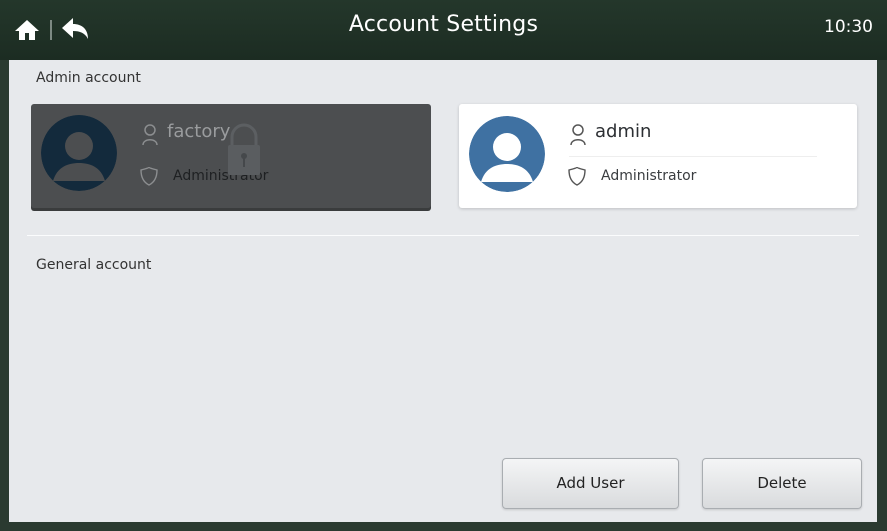 This screenshot has width=887, height=531. What do you see at coordinates (782, 483) in the screenshot?
I see `delete-button: Delete` at bounding box center [782, 483].